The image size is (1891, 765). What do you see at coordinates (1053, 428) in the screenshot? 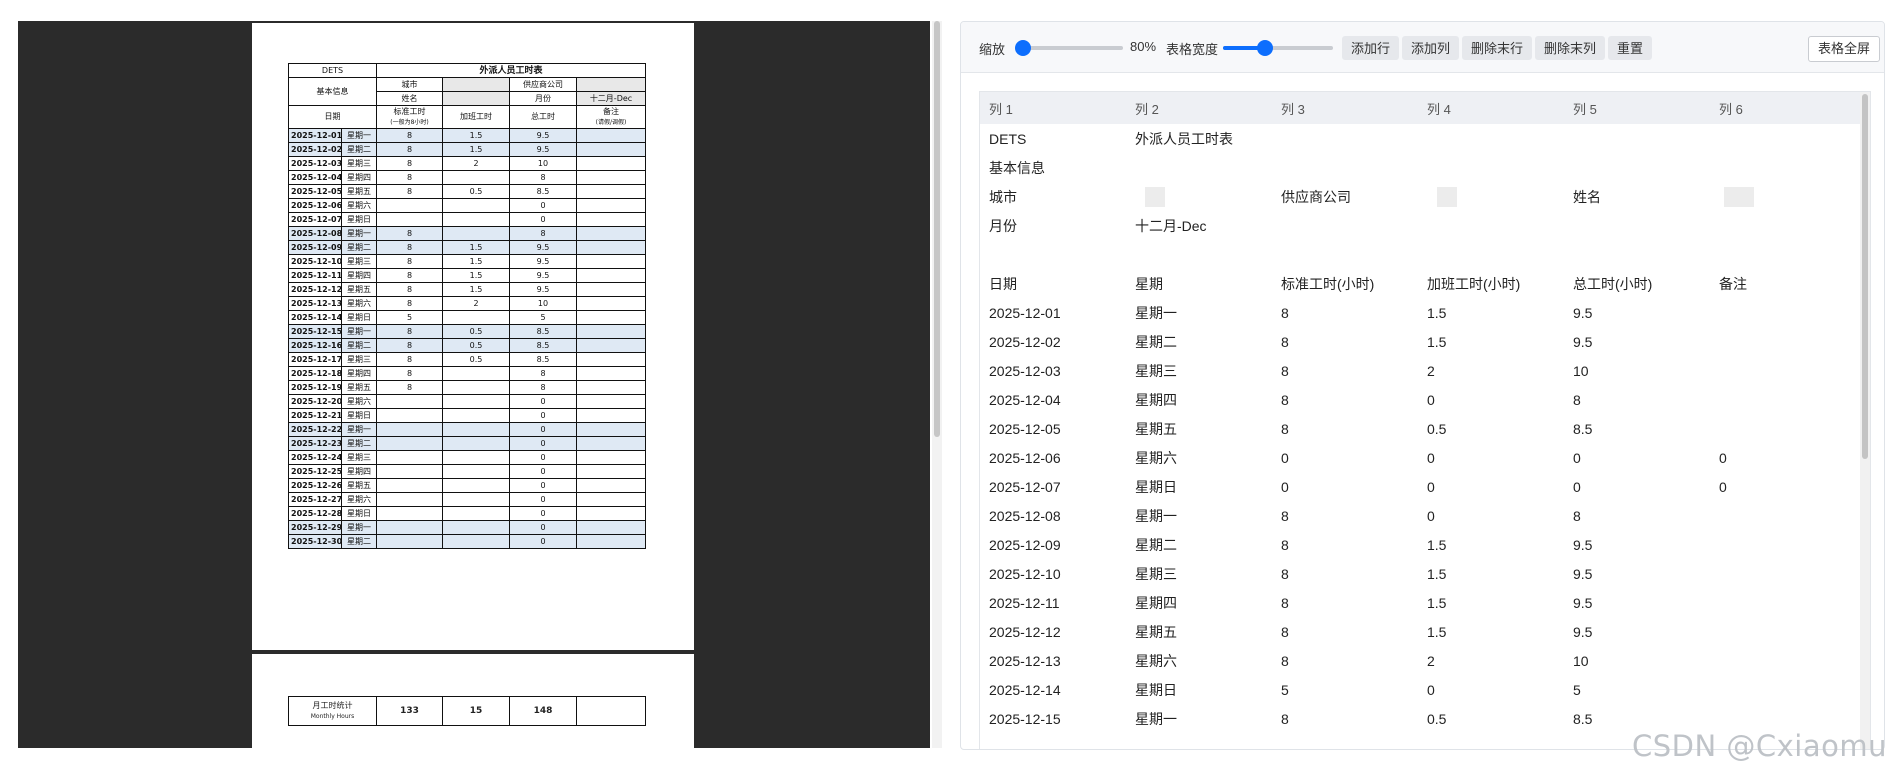
I see `grid-cell: 2025-12-05` at bounding box center [1053, 428].